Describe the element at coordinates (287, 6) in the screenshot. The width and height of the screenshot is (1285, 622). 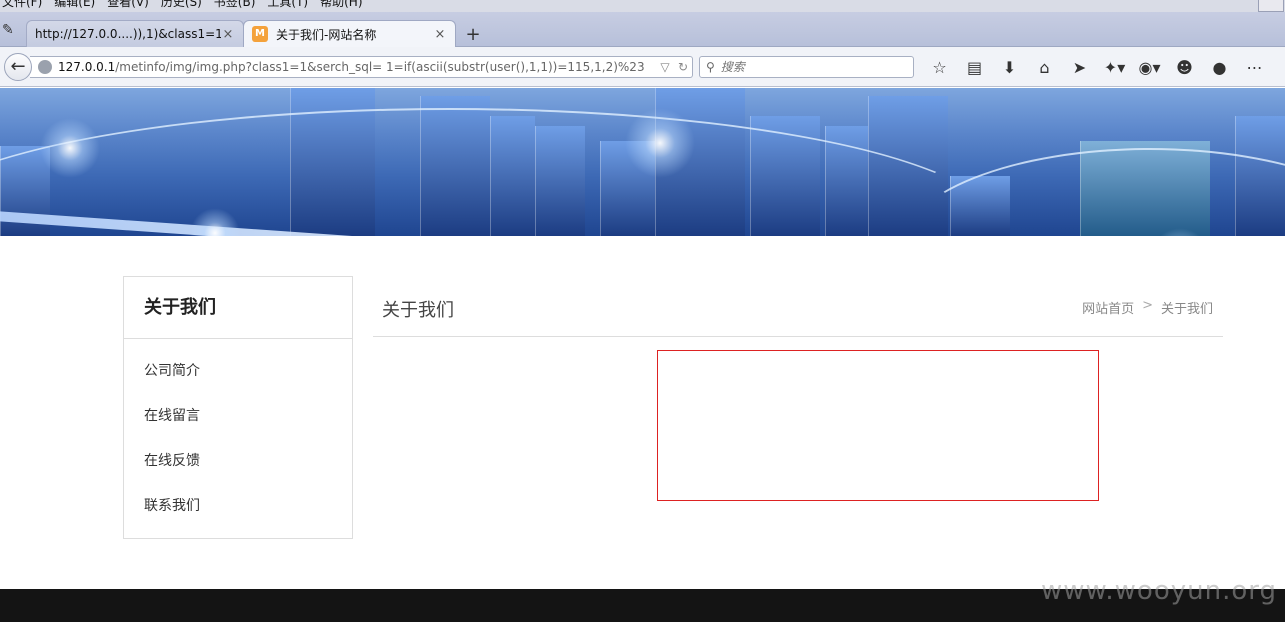
I see `menu-tools: 工具(T)` at that location.